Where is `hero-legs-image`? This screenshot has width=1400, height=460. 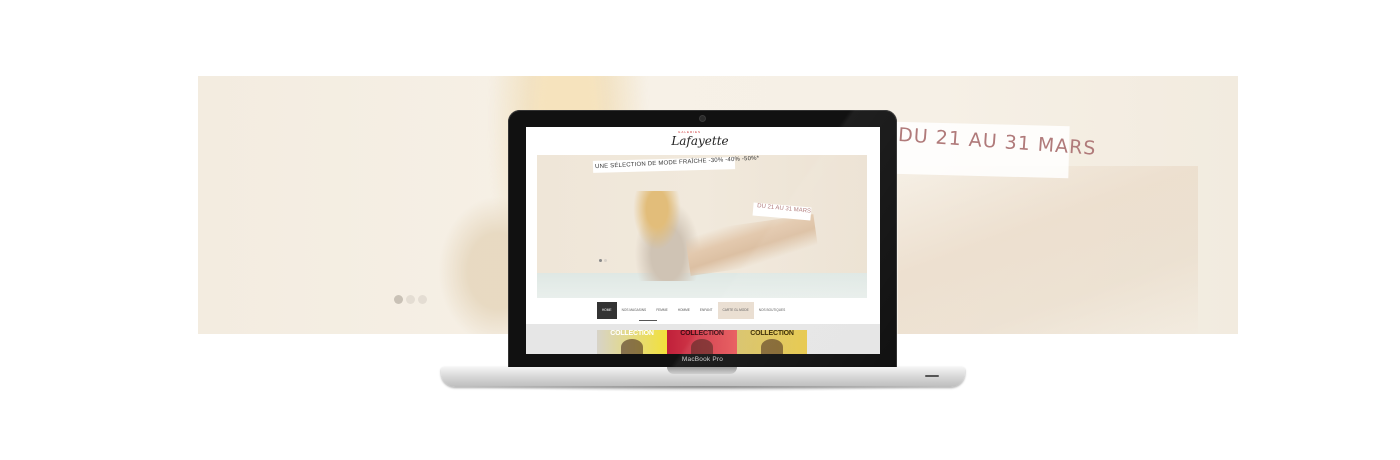
hero-legs-image is located at coordinates (752, 245).